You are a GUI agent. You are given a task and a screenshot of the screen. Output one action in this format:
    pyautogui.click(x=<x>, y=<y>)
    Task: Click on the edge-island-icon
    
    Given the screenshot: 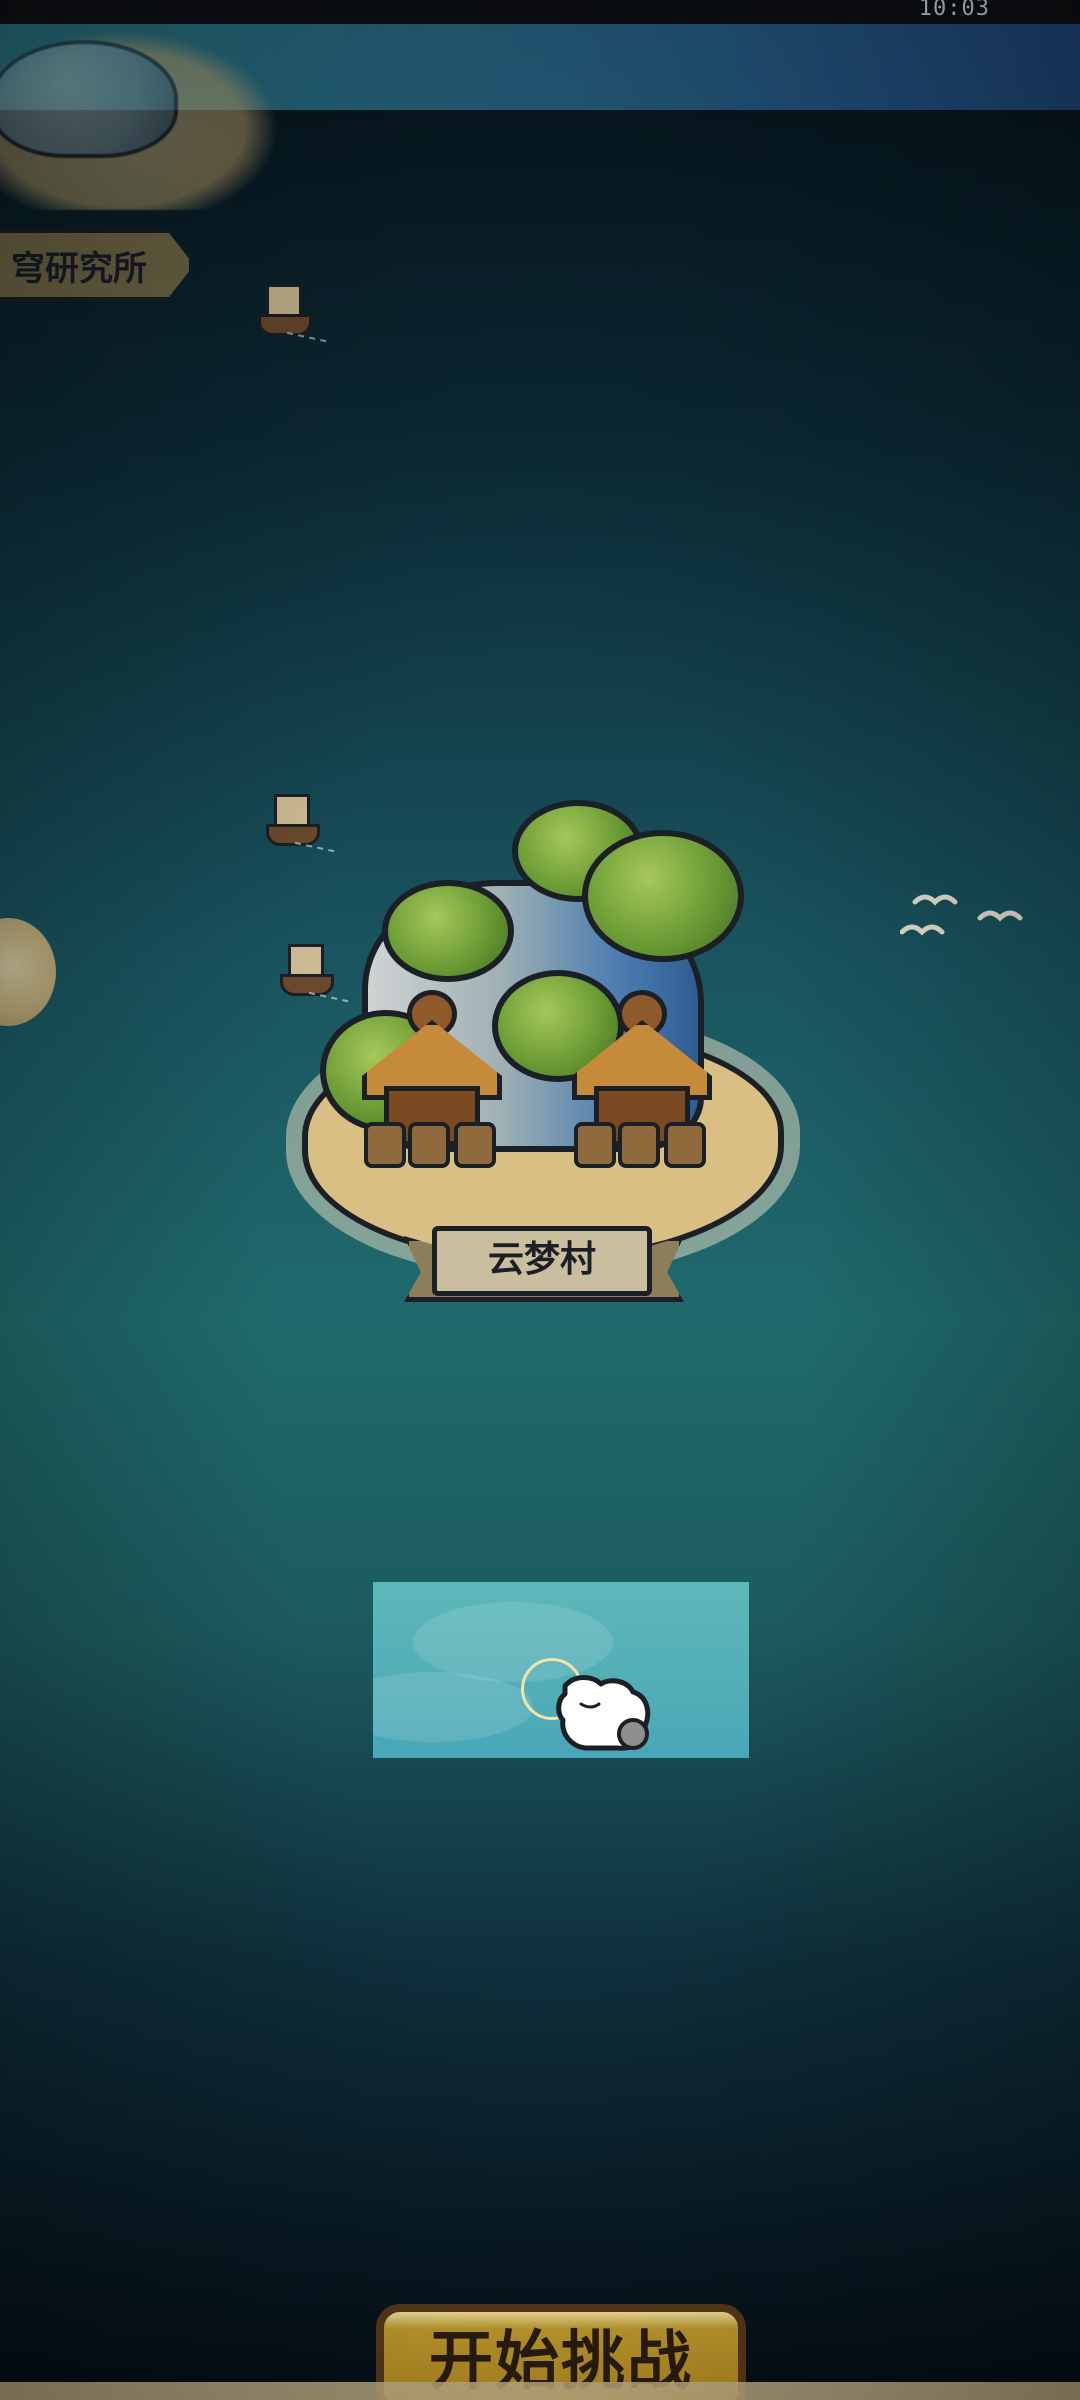 What is the action you would take?
    pyautogui.click(x=28, y=972)
    